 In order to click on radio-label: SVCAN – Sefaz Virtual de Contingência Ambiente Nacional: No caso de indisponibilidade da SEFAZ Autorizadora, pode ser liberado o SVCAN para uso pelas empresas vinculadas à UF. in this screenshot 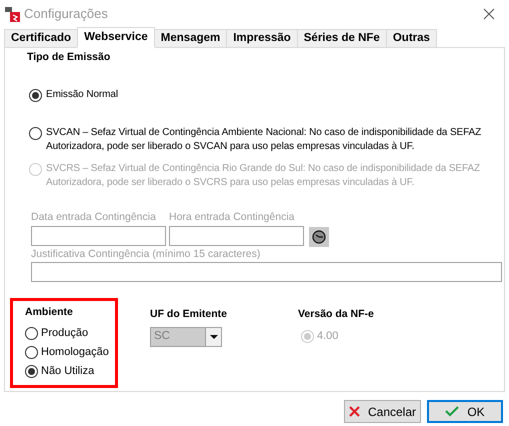, I will do `click(264, 140)`.